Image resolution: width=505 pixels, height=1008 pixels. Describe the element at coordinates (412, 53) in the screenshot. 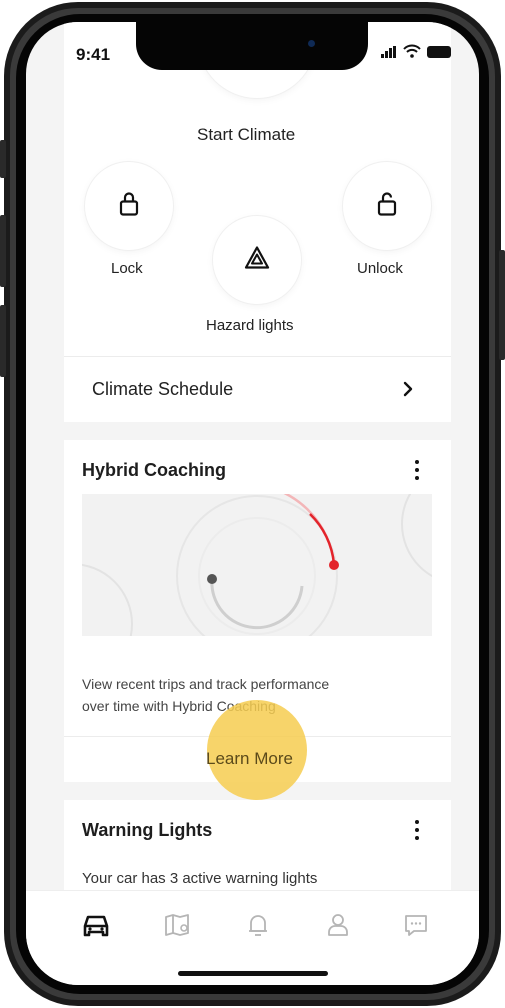

I see `wifi-icon` at that location.